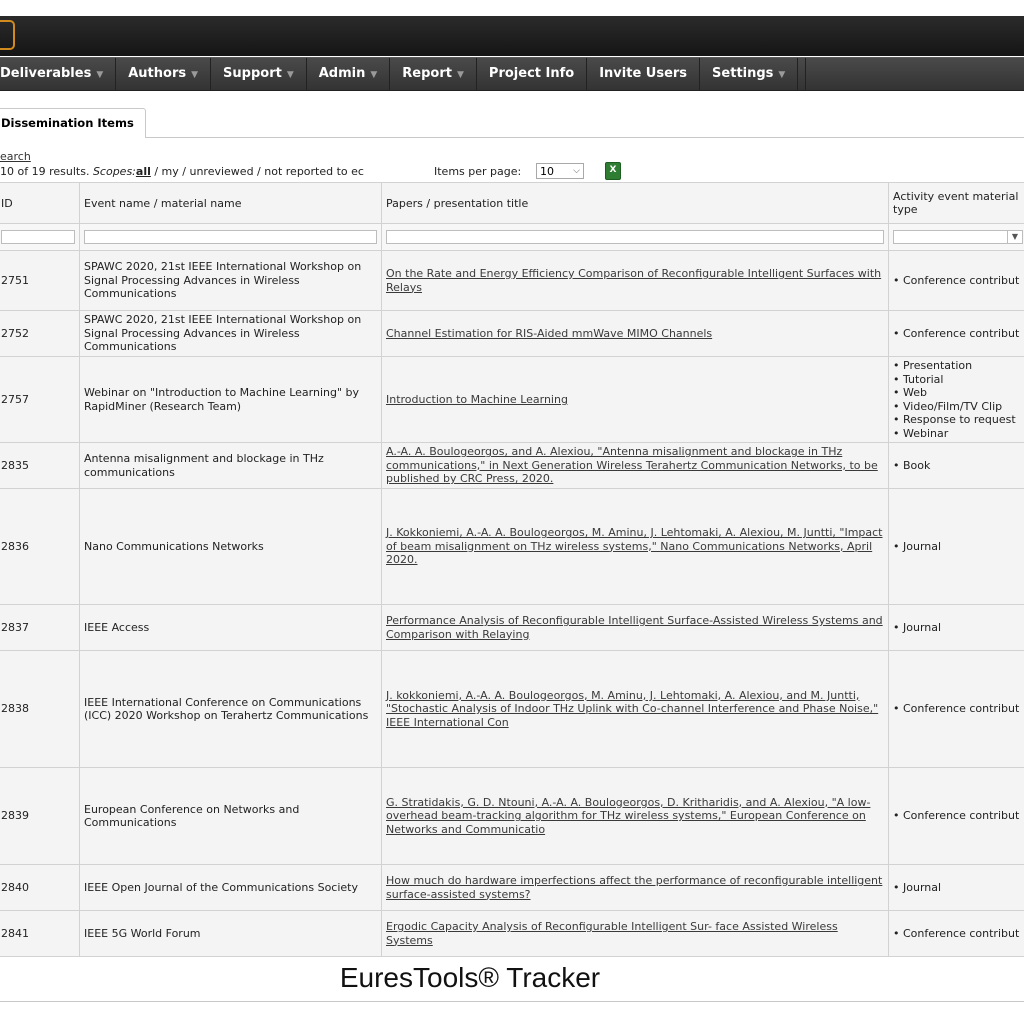 The image size is (1024, 1024). I want to click on menu-invite-users: Invite Users, so click(644, 74).